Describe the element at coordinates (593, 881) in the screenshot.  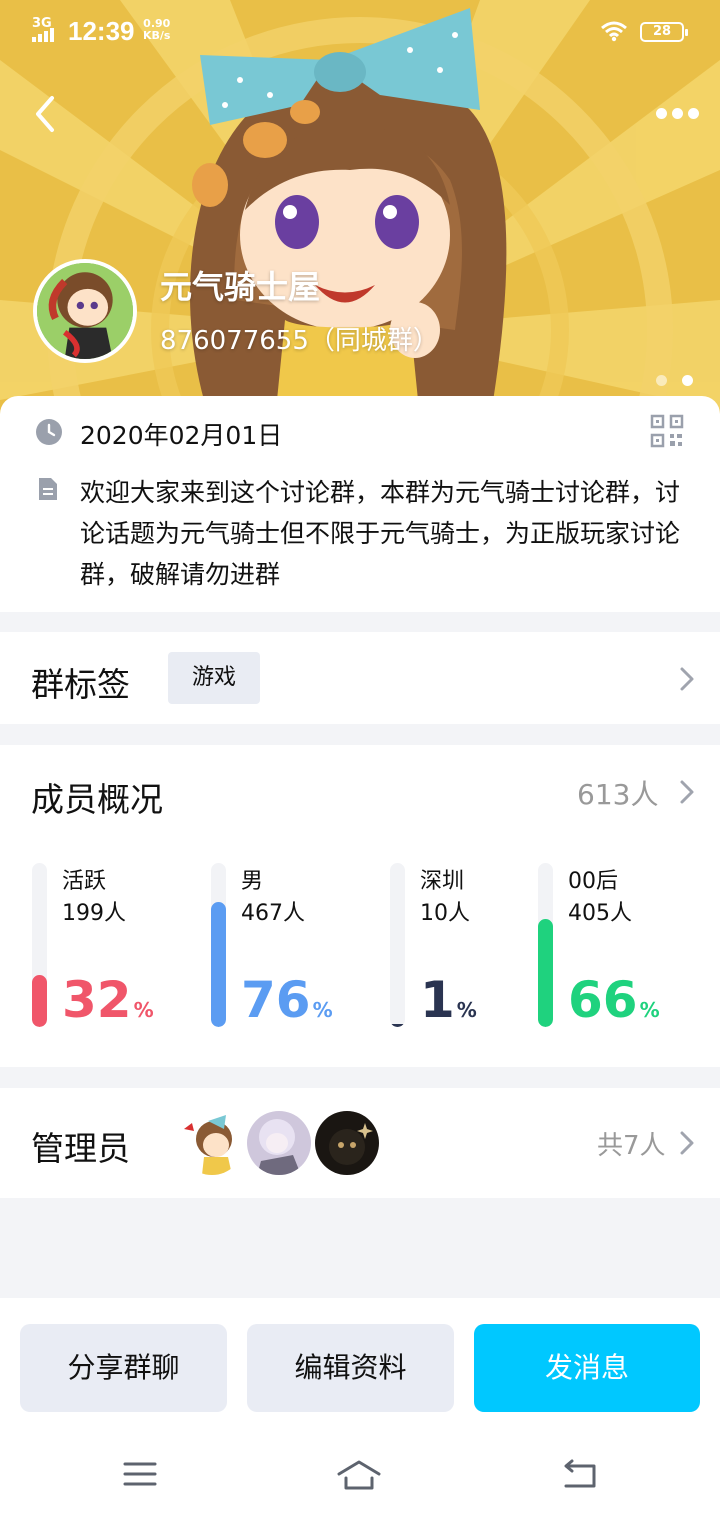
I see `stat-label: 00后` at that location.